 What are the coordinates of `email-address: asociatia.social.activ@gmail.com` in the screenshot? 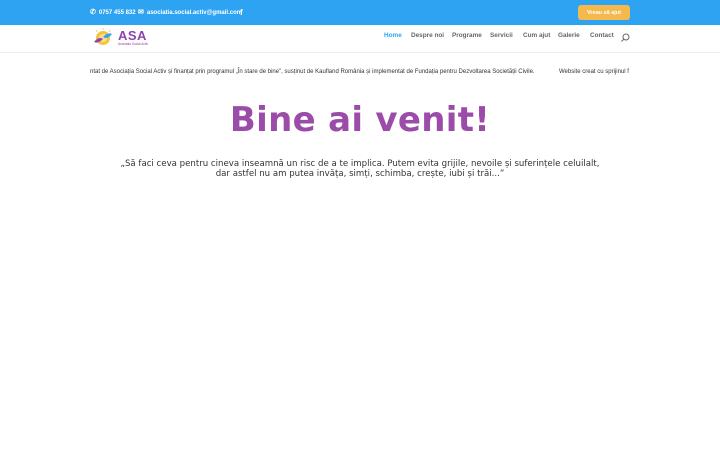 It's located at (194, 12).